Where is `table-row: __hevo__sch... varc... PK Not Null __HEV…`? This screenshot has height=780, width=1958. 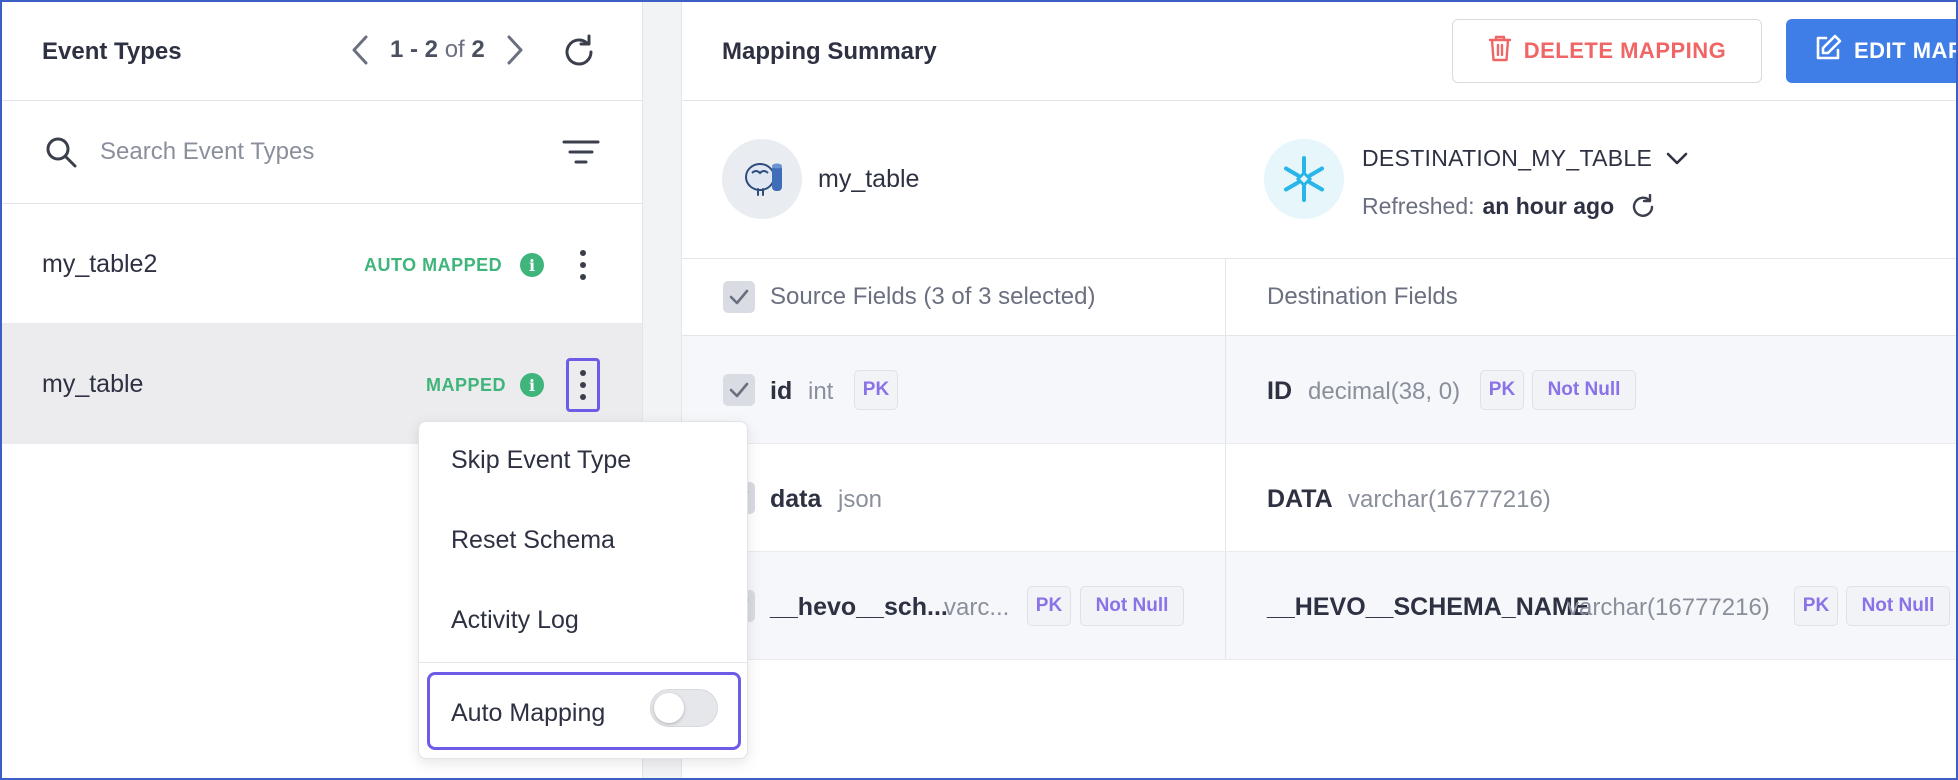
table-row: __hevo__sch... varc... PK Not Null __HEV… is located at coordinates (1319, 606).